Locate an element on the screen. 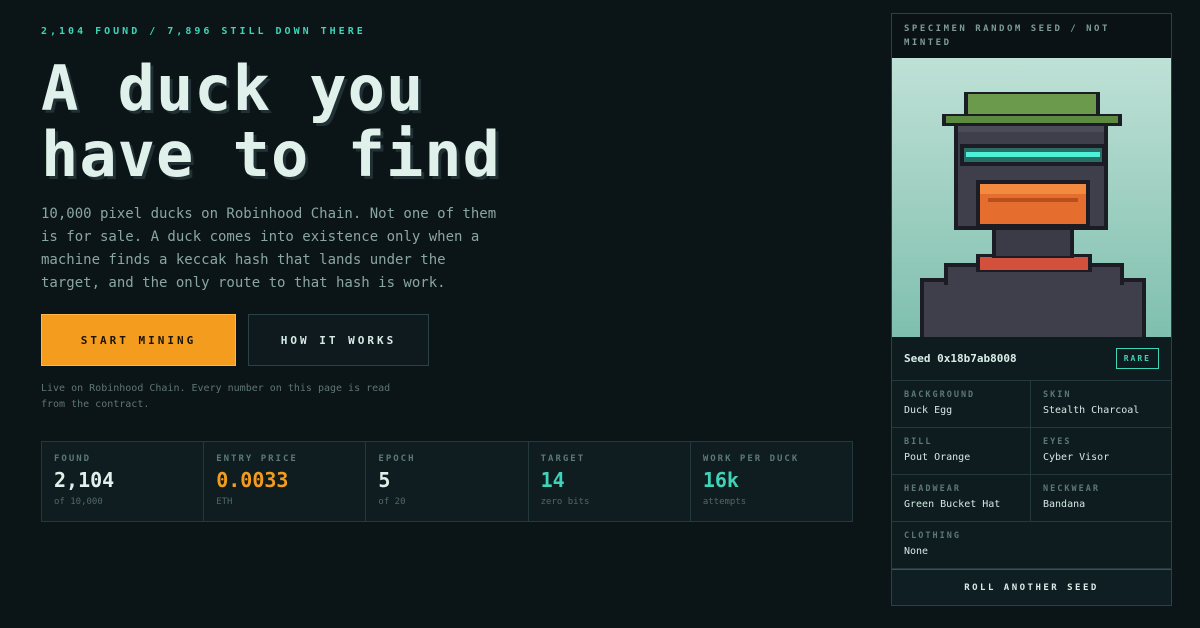 The image size is (1200, 628). roll-another-seed-button: ROLL ANOTHER SEED is located at coordinates (1031, 587).